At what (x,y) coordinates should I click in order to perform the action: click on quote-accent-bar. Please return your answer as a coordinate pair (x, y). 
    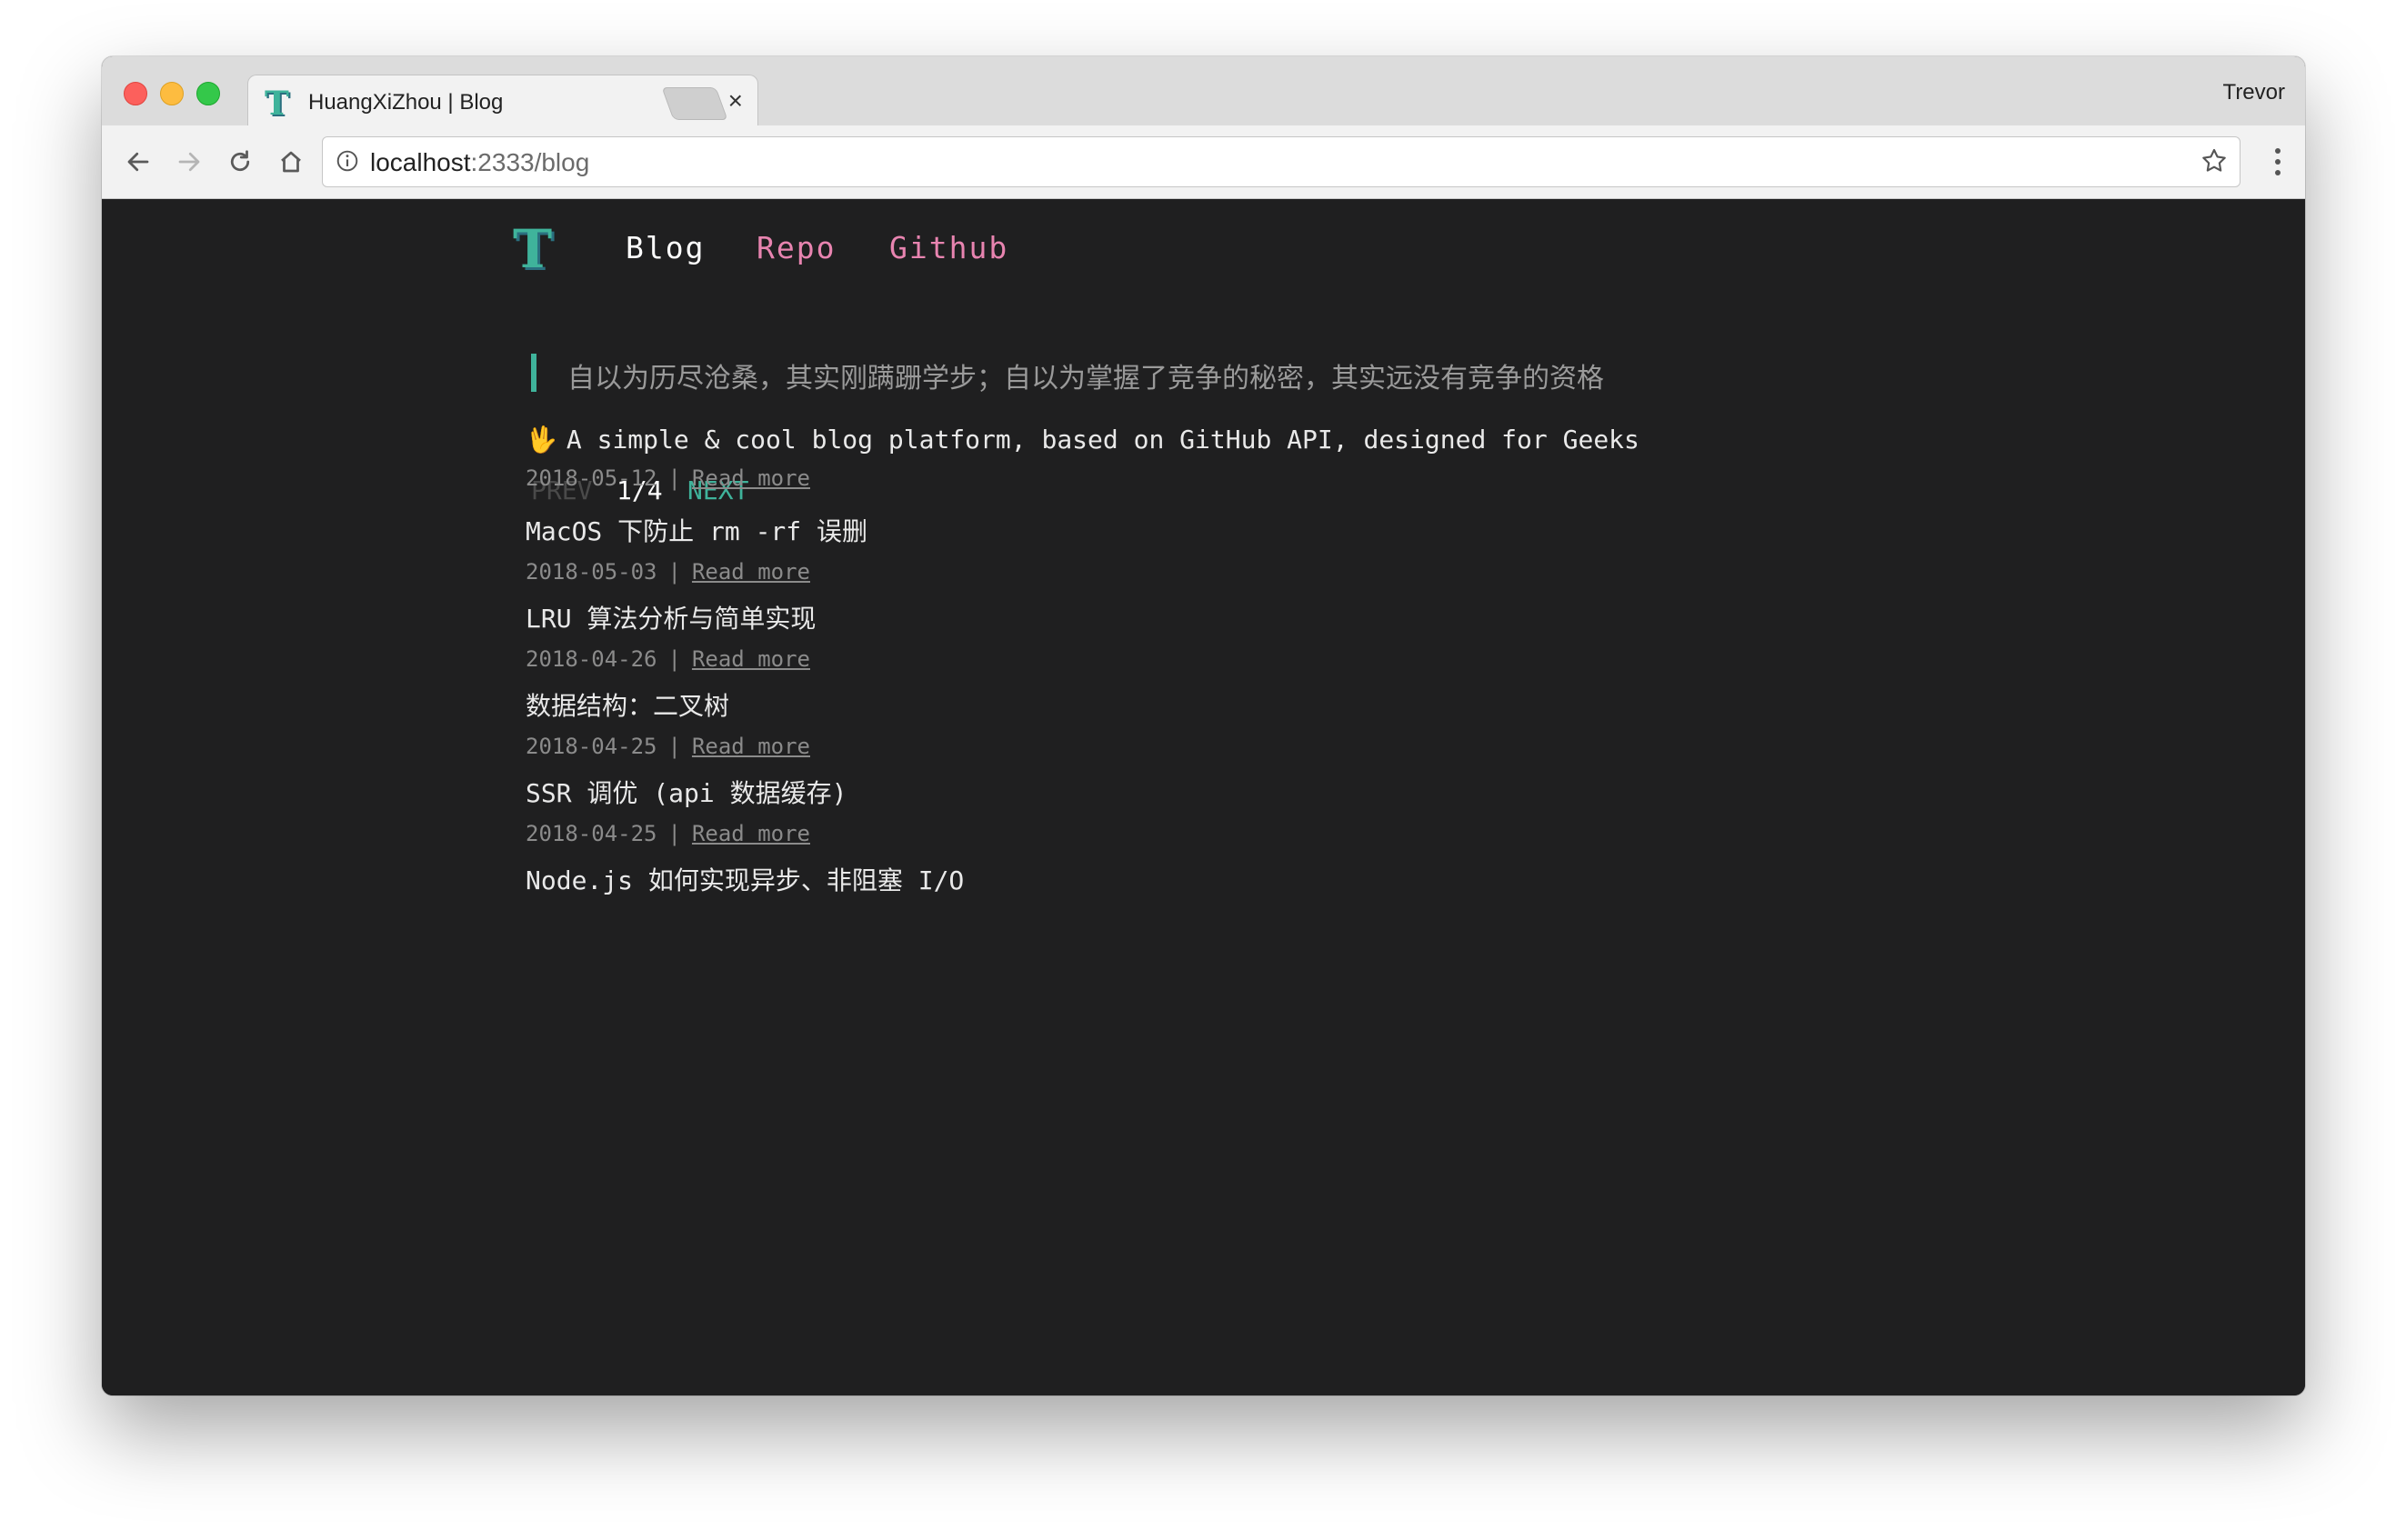
    Looking at the image, I should click on (533, 373).